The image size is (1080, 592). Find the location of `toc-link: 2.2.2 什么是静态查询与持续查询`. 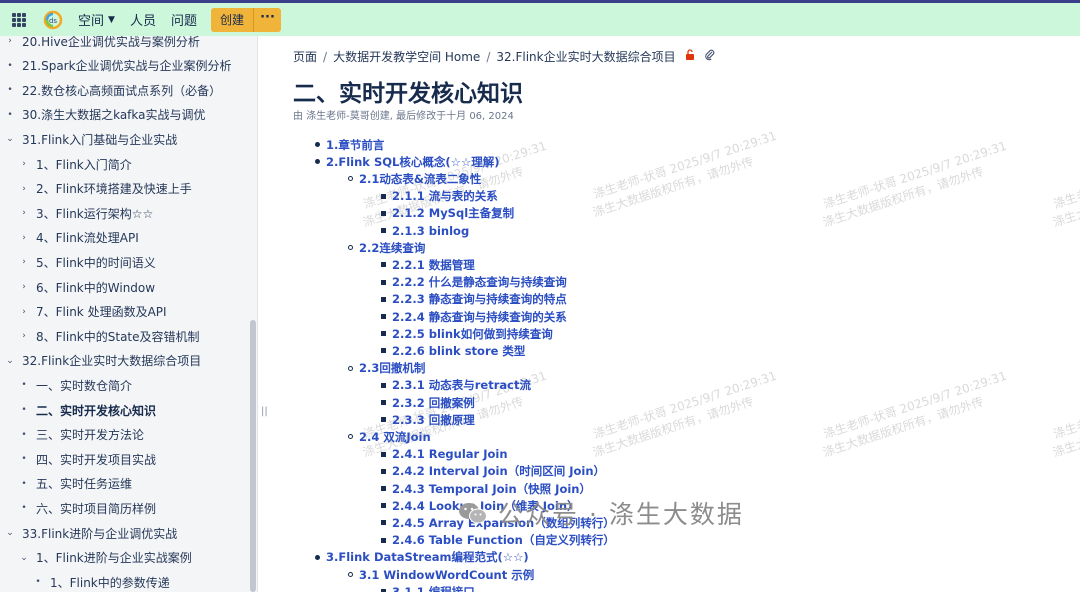

toc-link: 2.2.2 什么是静态查询与持续查询 is located at coordinates (474, 282).